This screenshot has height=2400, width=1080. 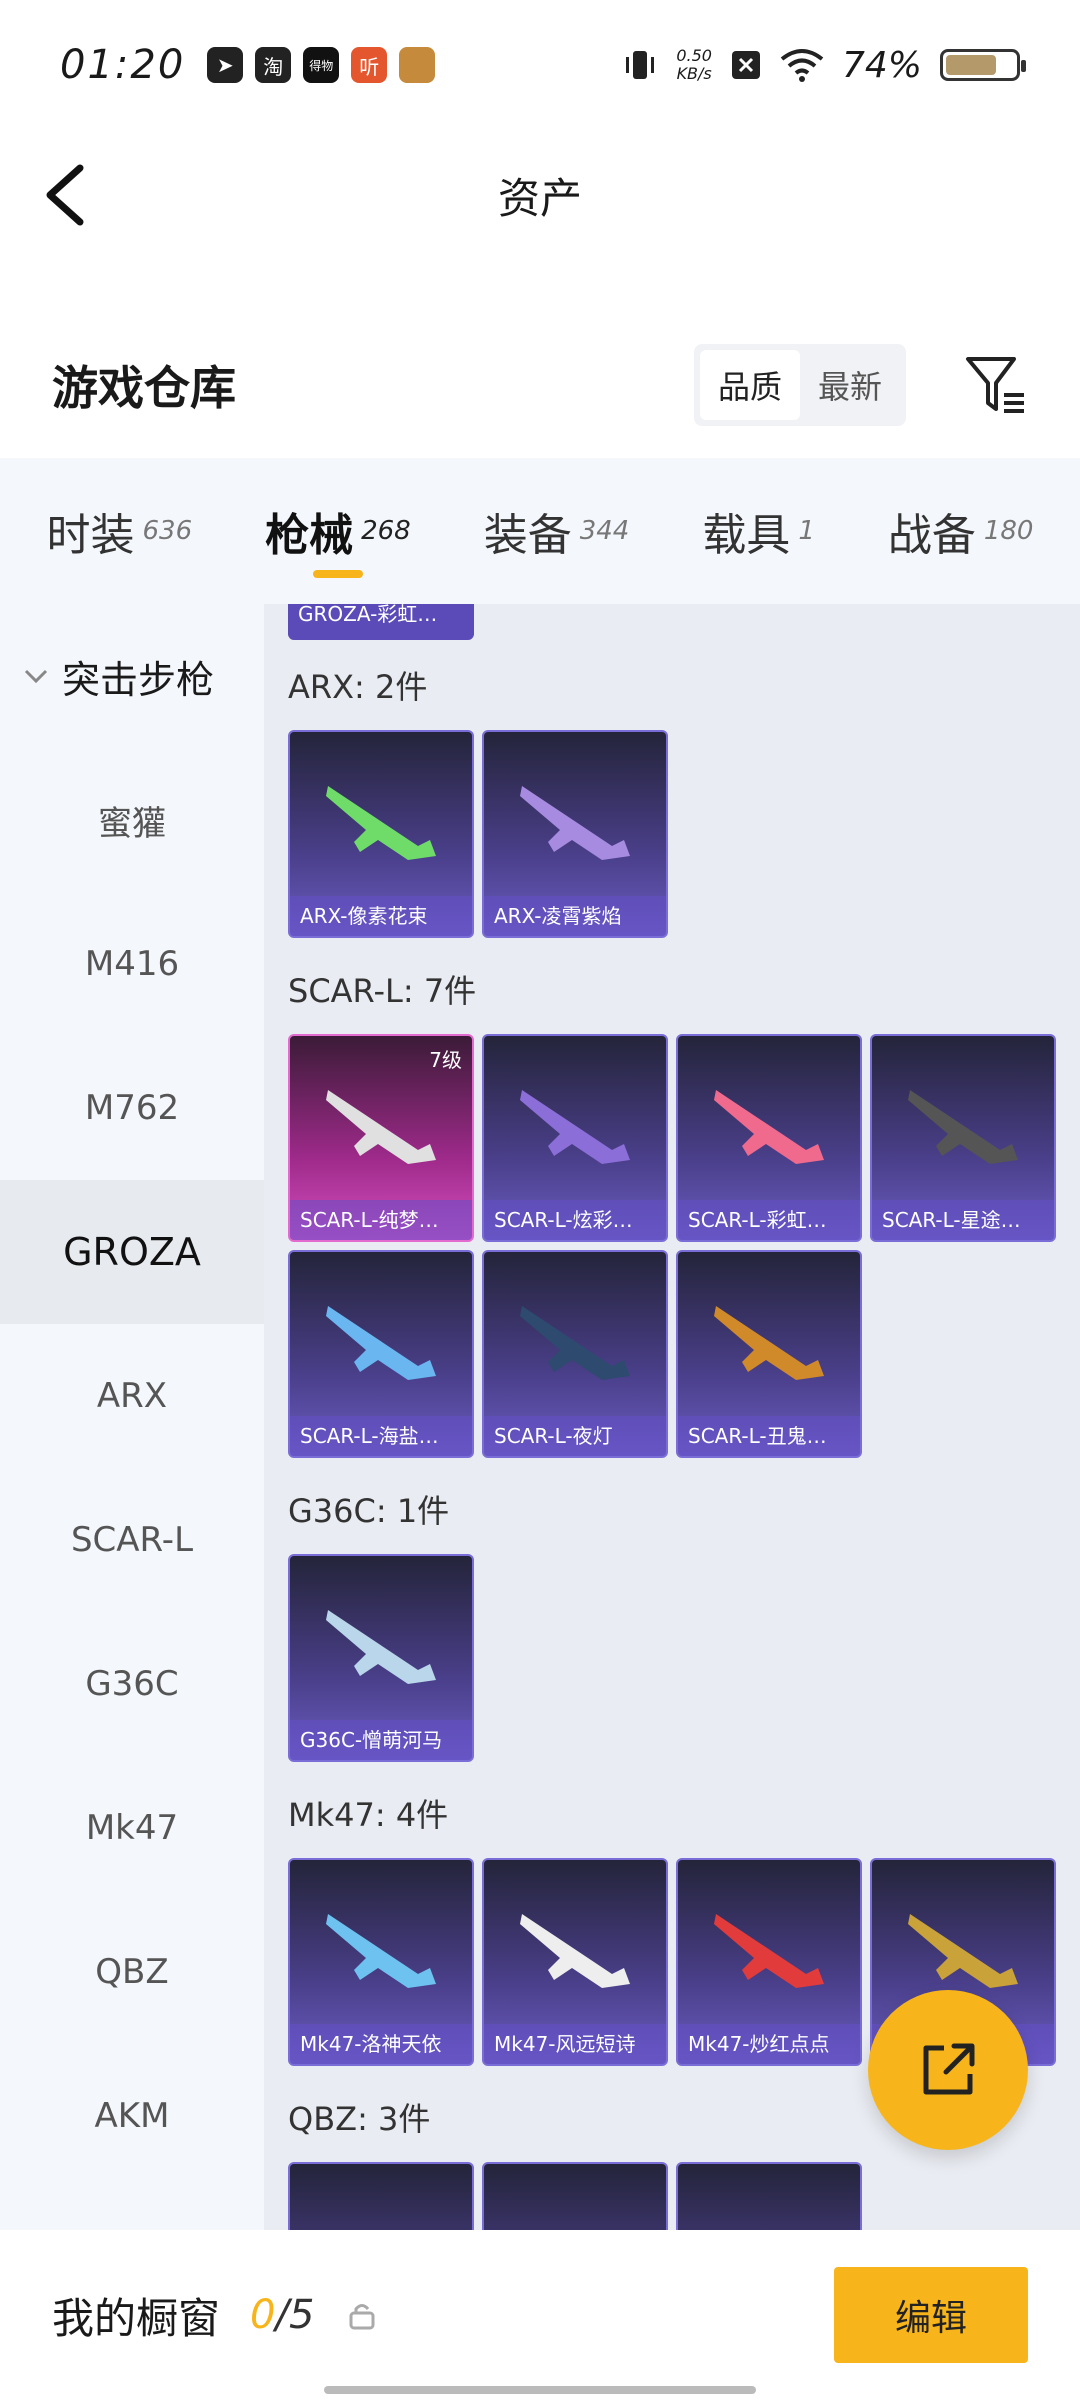 What do you see at coordinates (144, 388) in the screenshot?
I see `warehouse-label: 游戏仓库` at bounding box center [144, 388].